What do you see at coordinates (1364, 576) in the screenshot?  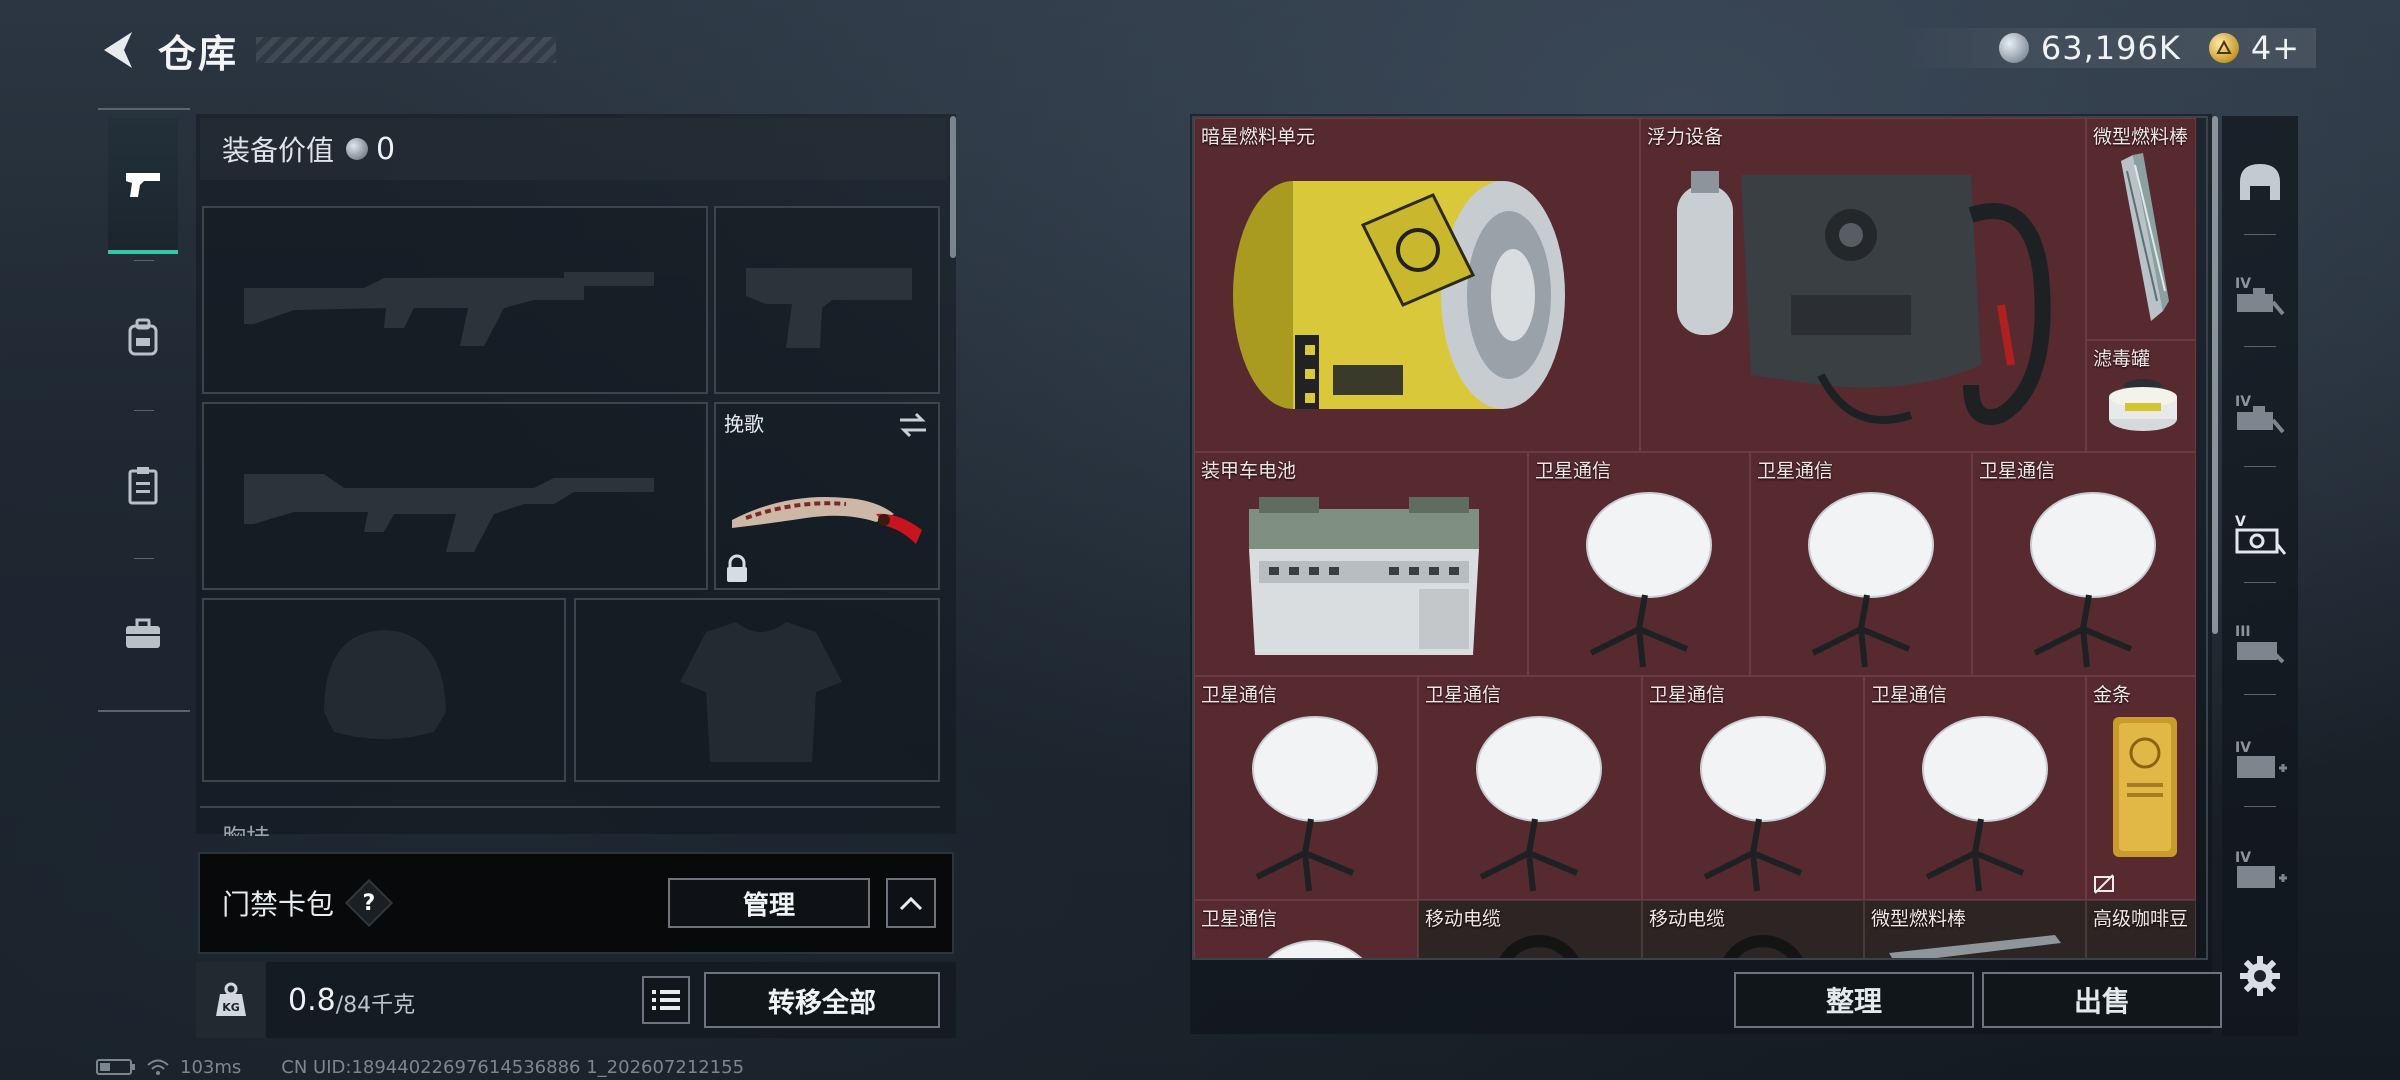 I see `battery-art` at bounding box center [1364, 576].